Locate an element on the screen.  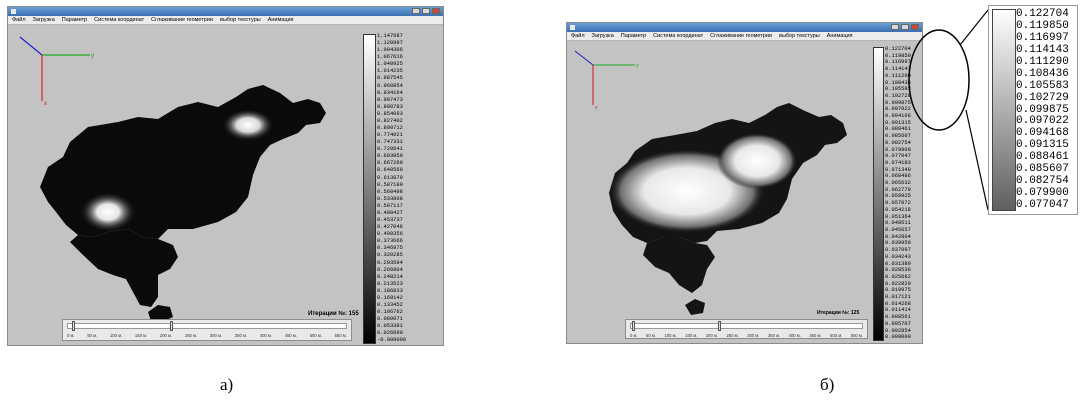
timeline-tick: 450 м. is located at coordinates (290, 335).